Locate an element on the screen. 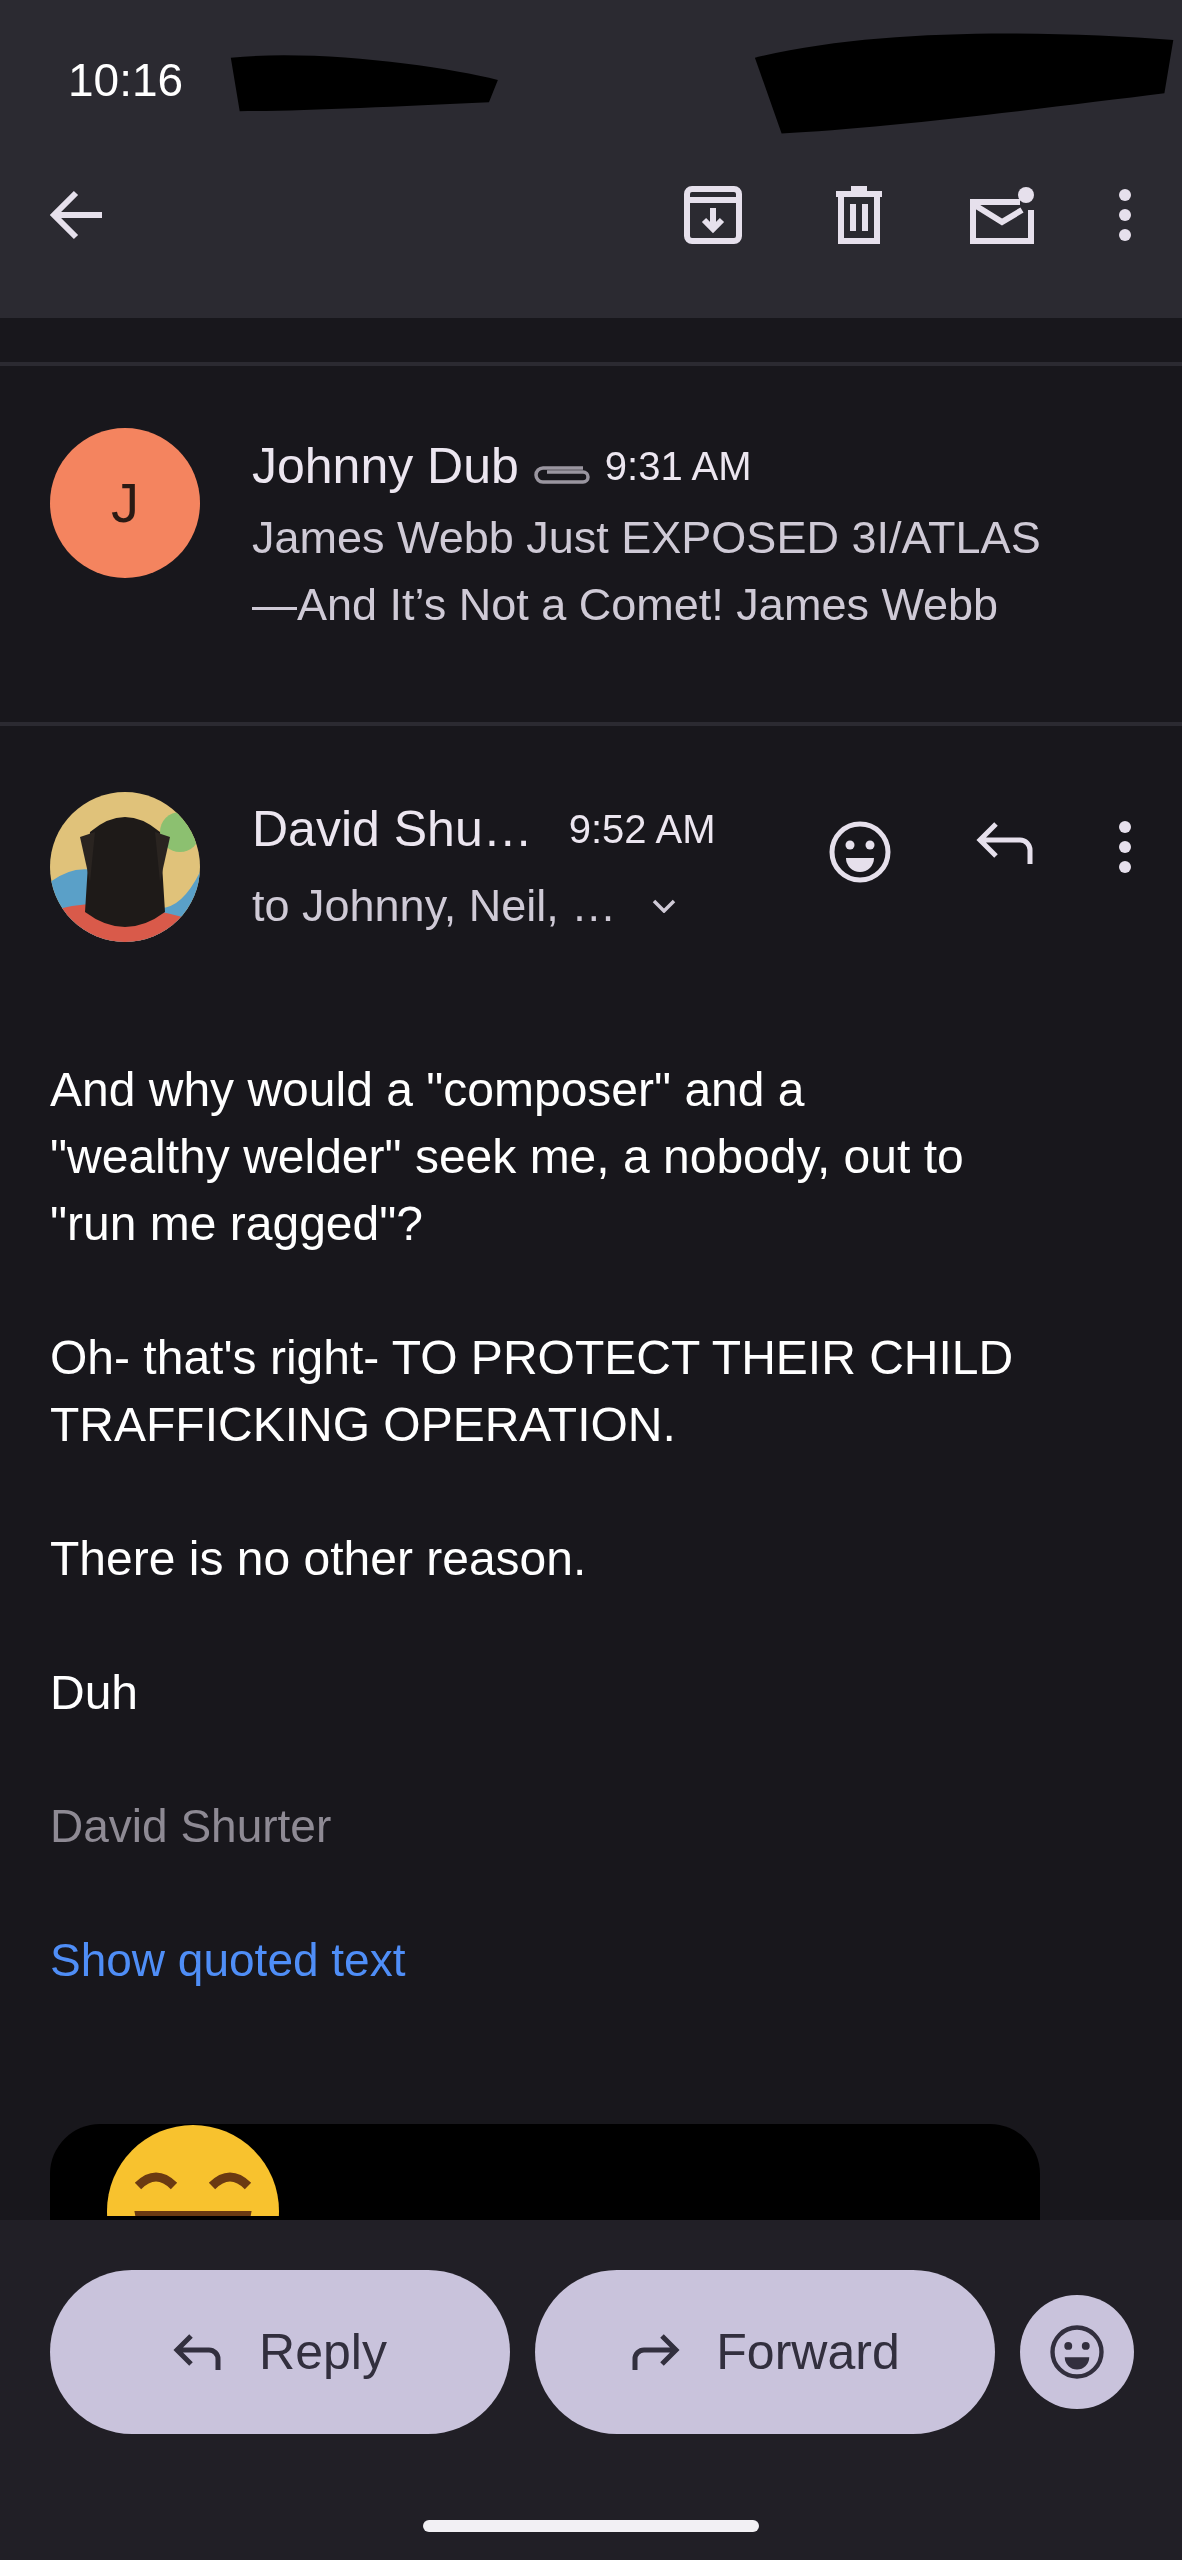  message-snippet: —And It’s Not a Comet! James Webb is located at coordinates (626, 605).